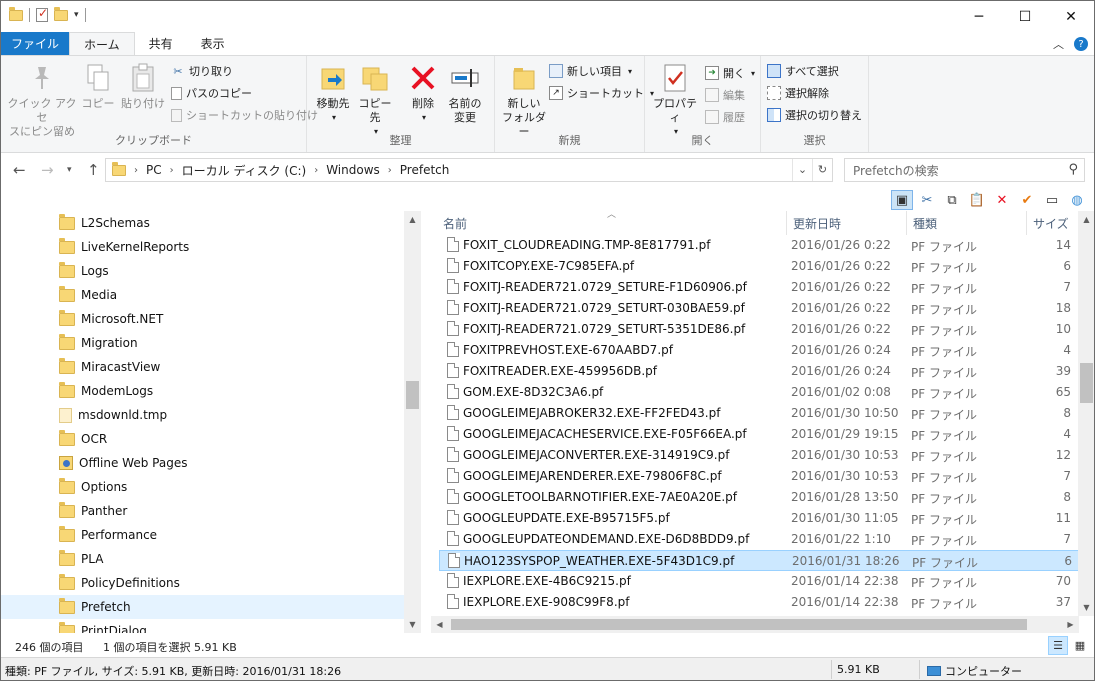 This screenshot has height=681, width=1095. I want to click on tab-view: 表示, so click(213, 43).